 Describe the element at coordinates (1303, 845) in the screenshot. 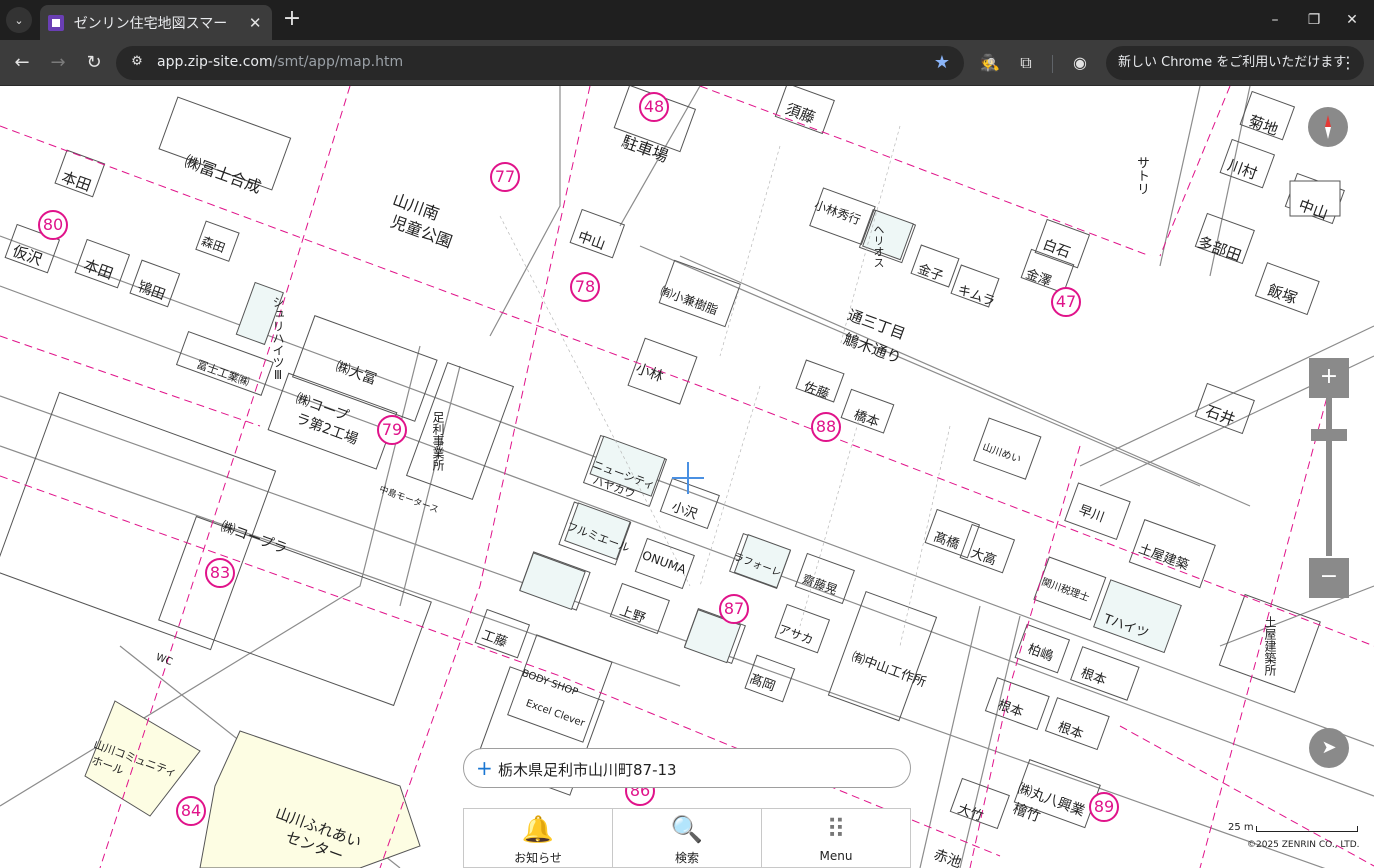

I see `copyright: ©2025 ZENRIN CO., LTD.` at that location.